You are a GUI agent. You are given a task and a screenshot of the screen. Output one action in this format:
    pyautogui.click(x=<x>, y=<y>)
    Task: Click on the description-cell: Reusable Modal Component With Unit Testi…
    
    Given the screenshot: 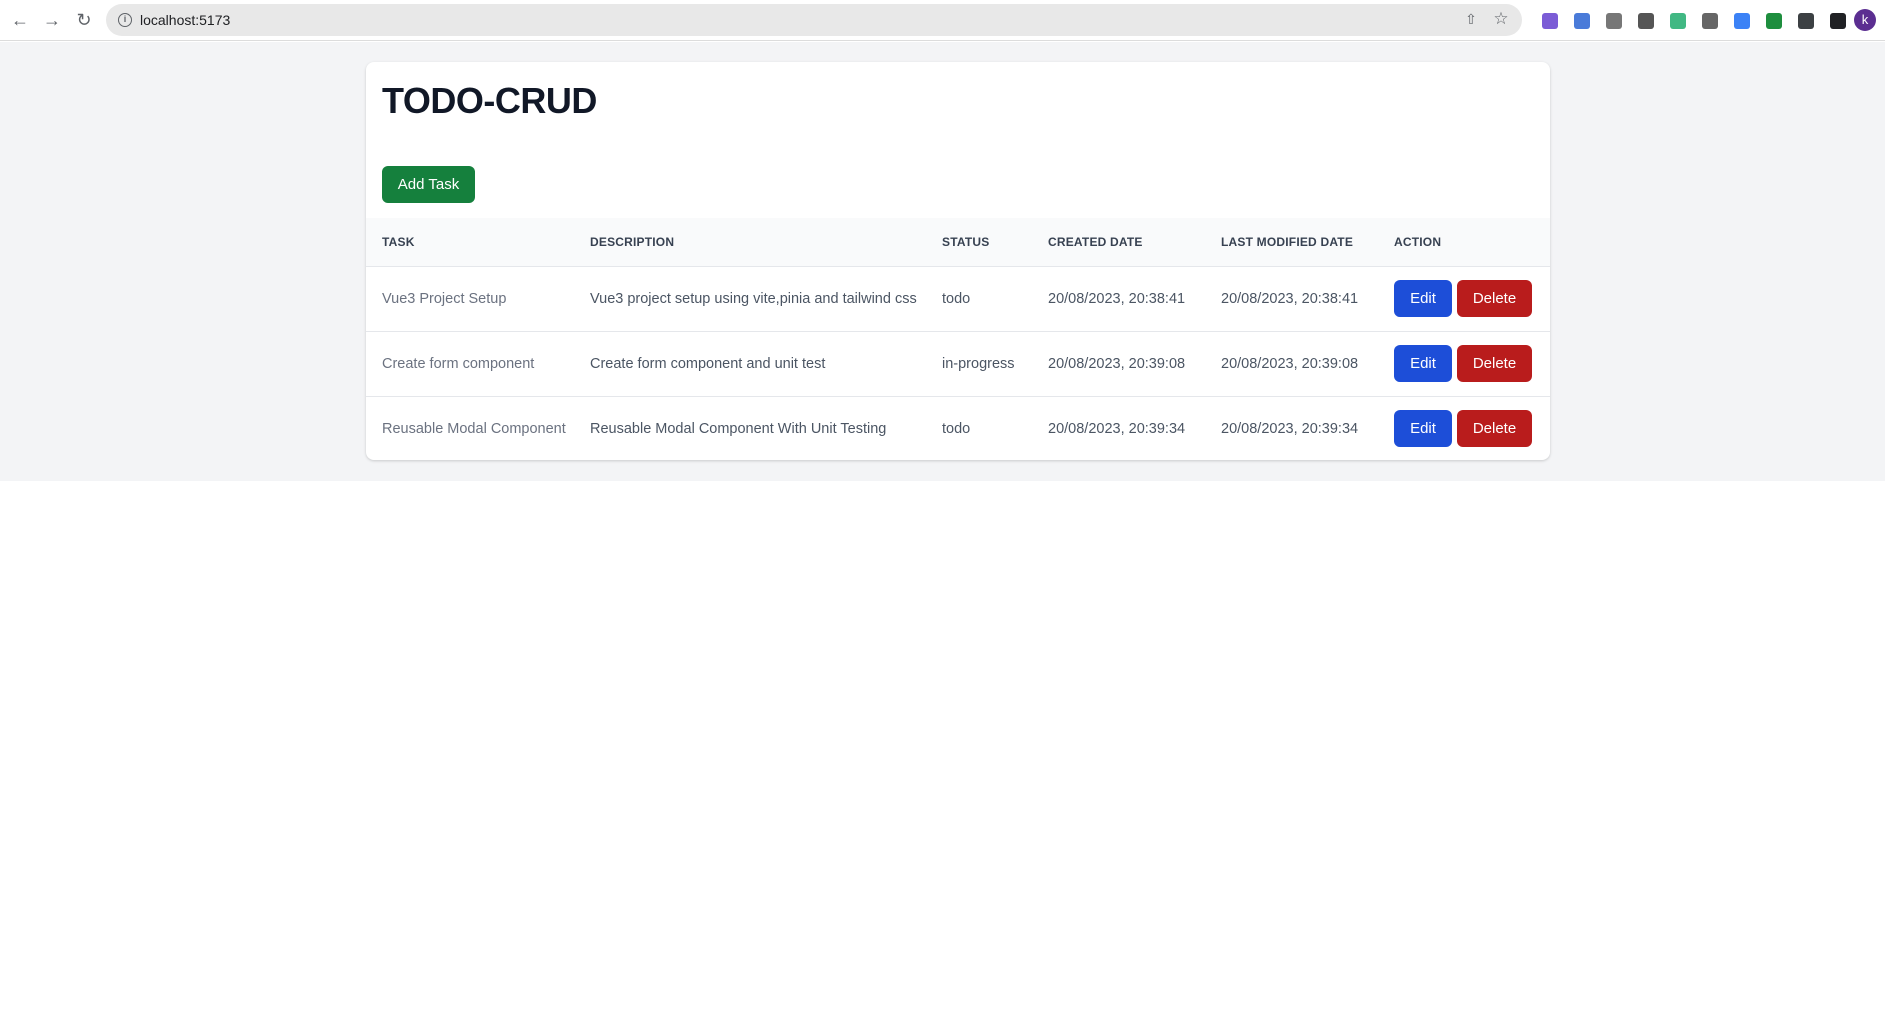 What is the action you would take?
    pyautogui.click(x=738, y=428)
    